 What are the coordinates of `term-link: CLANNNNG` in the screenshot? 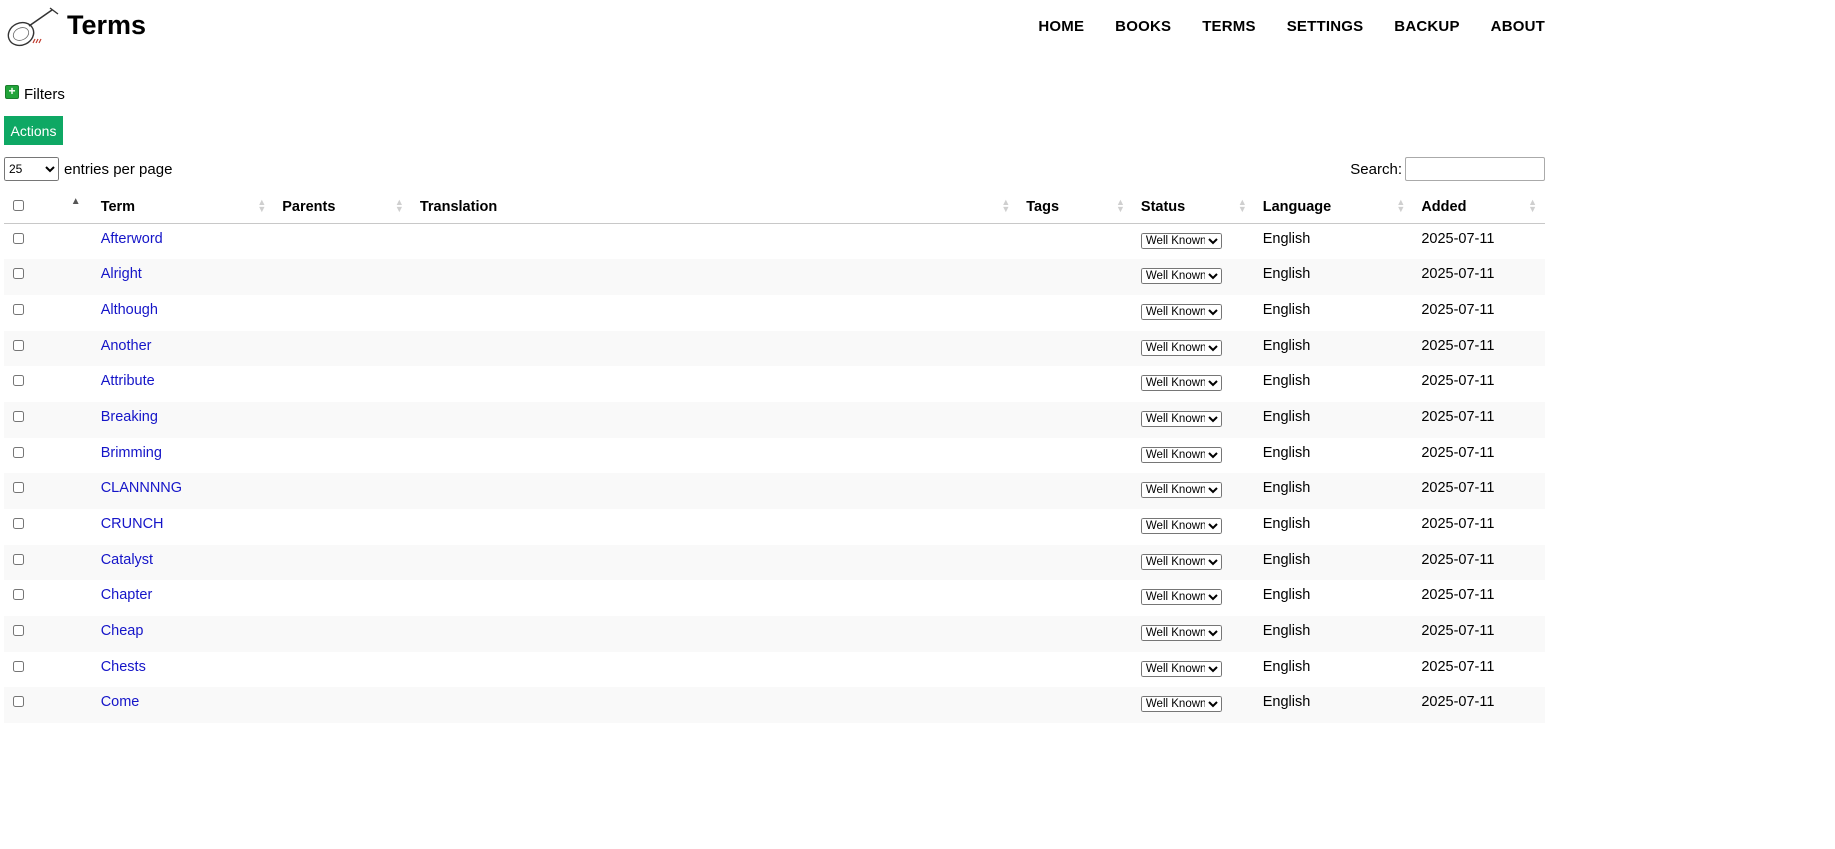 It's located at (141, 488).